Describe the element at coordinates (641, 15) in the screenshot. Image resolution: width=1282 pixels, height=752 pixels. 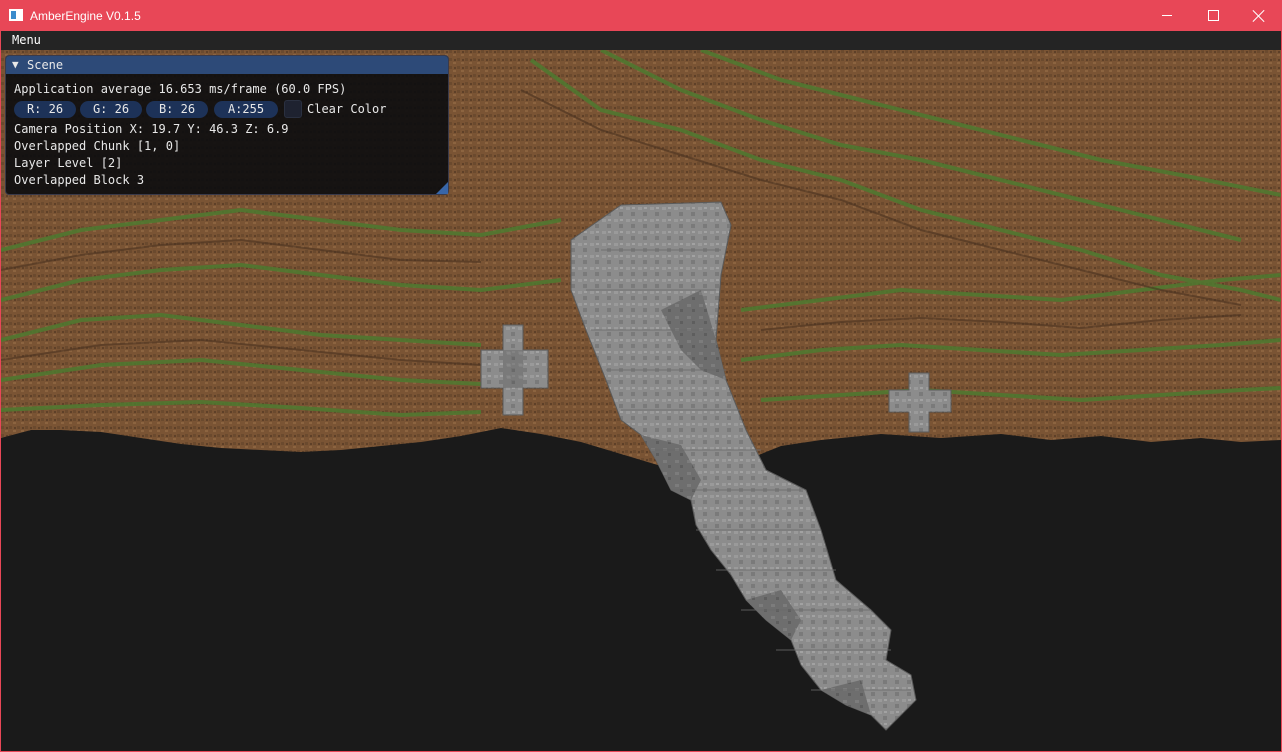
I see `title-bar: AmberEngine V0.1.5` at that location.